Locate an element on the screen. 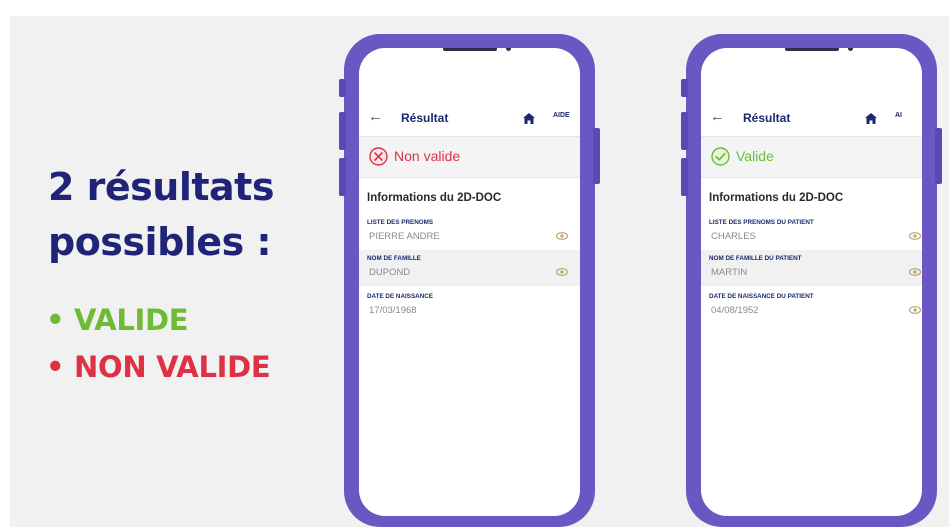 This screenshot has width=949, height=527. field-date-naissance: DATE DE NAISSANCE DU PATIENT 04/08/1952 is located at coordinates (811, 306).